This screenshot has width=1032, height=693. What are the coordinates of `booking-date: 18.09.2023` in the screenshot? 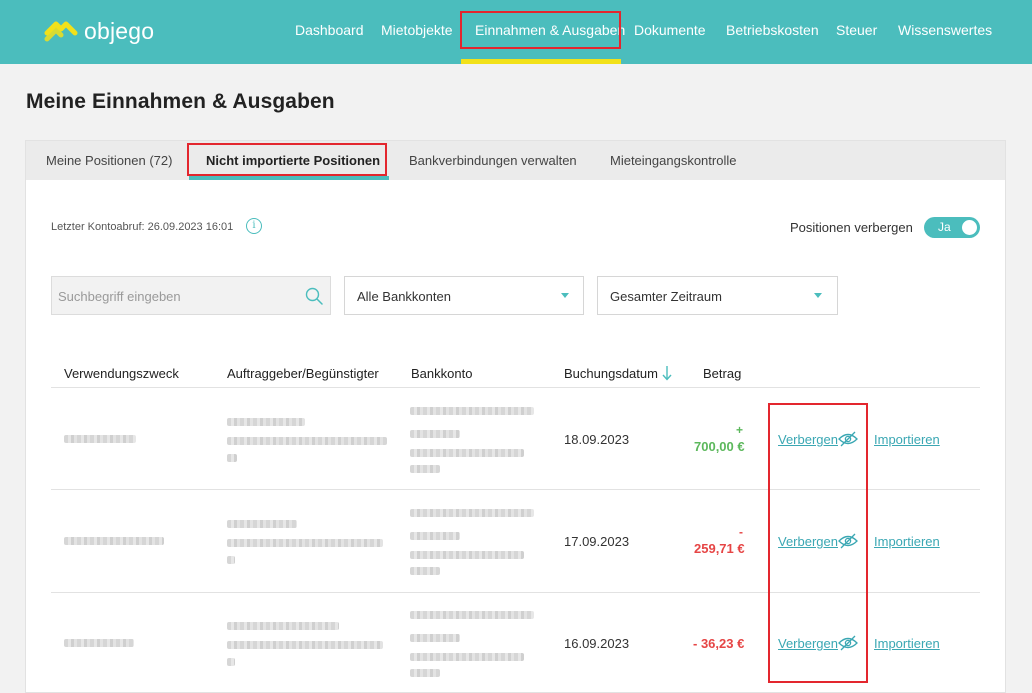 It's located at (597, 439).